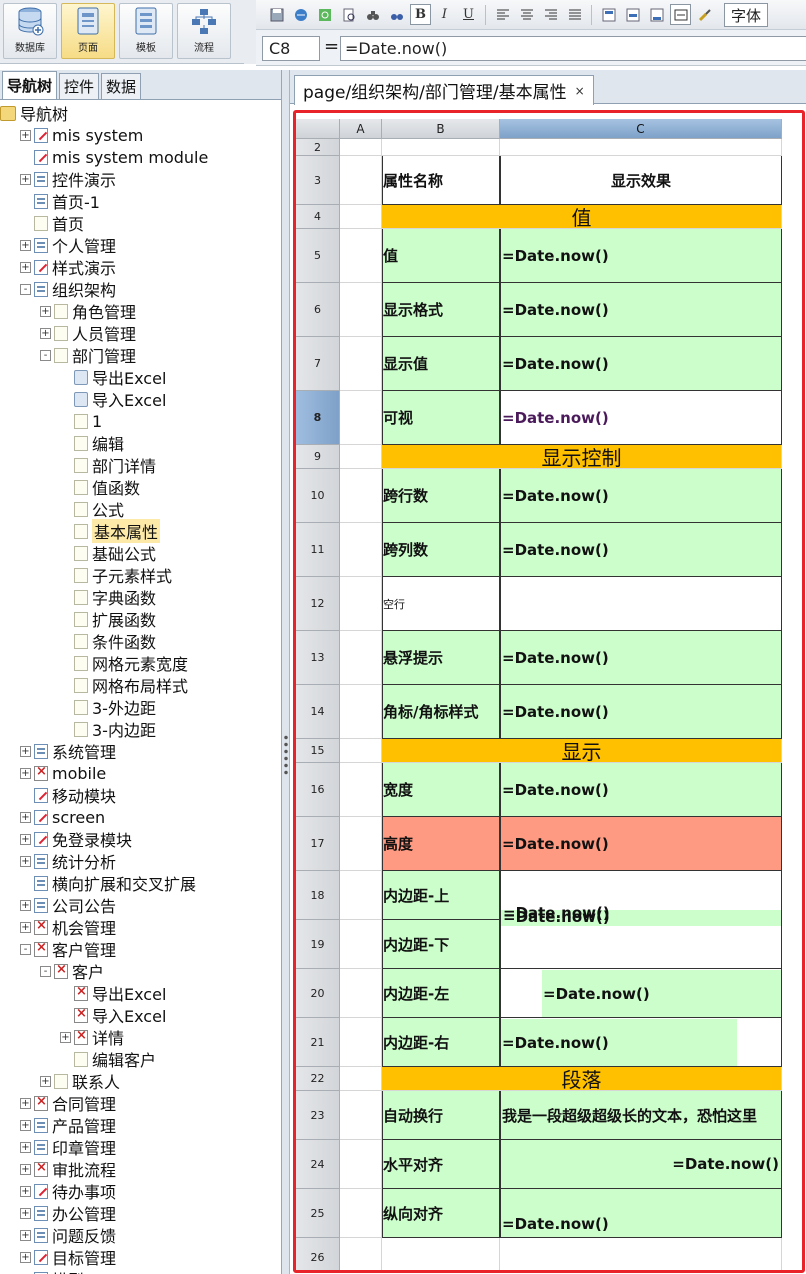 This screenshot has height=1274, width=806. What do you see at coordinates (318, 604) in the screenshot?
I see `row-header: 12` at bounding box center [318, 604].